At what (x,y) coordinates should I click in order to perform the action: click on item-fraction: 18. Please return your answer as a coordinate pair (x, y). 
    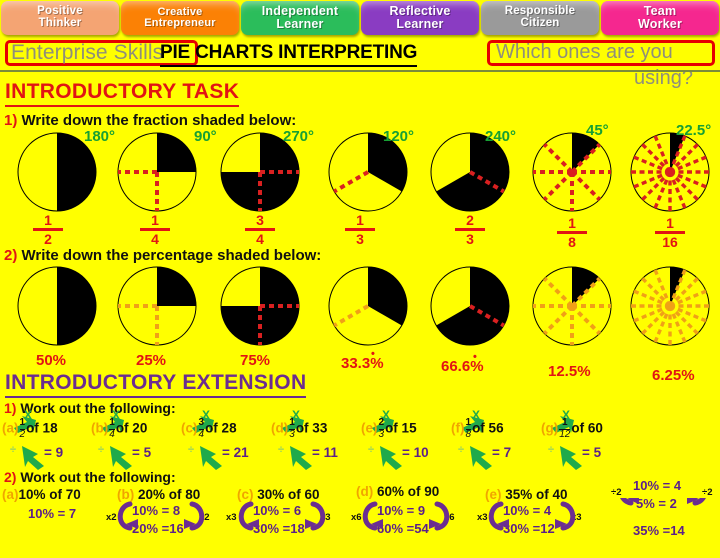
    Looking at the image, I should click on (468, 428).